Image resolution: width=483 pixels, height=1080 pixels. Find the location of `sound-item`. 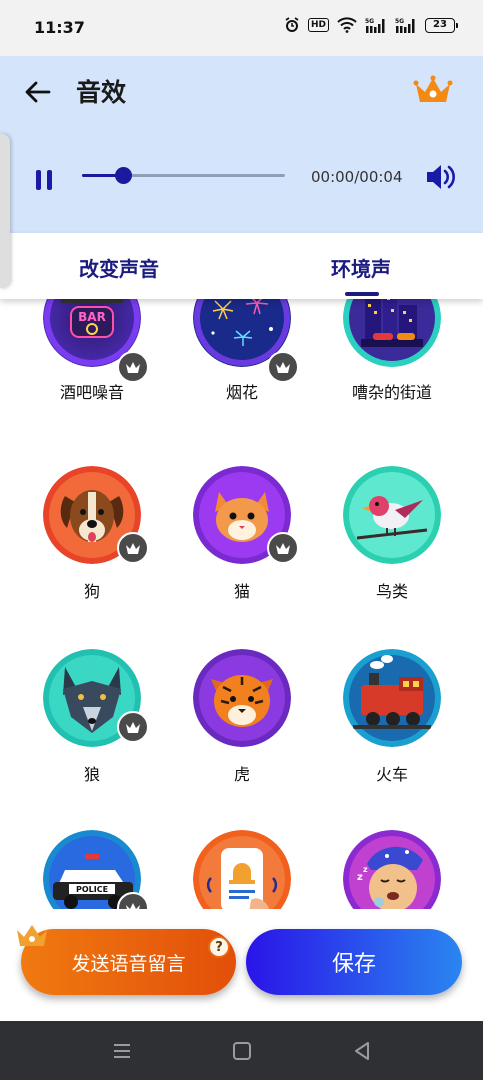

sound-item is located at coordinates (240, 869).